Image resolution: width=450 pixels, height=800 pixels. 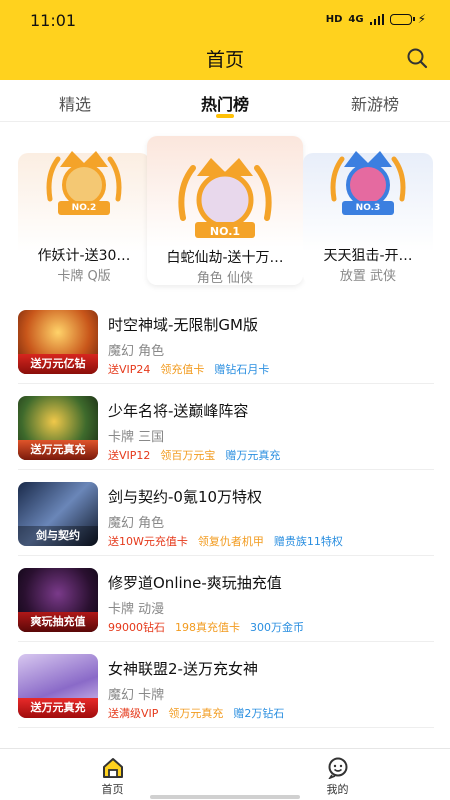 I want to click on charging-icon: ⚡, so click(x=421, y=19).